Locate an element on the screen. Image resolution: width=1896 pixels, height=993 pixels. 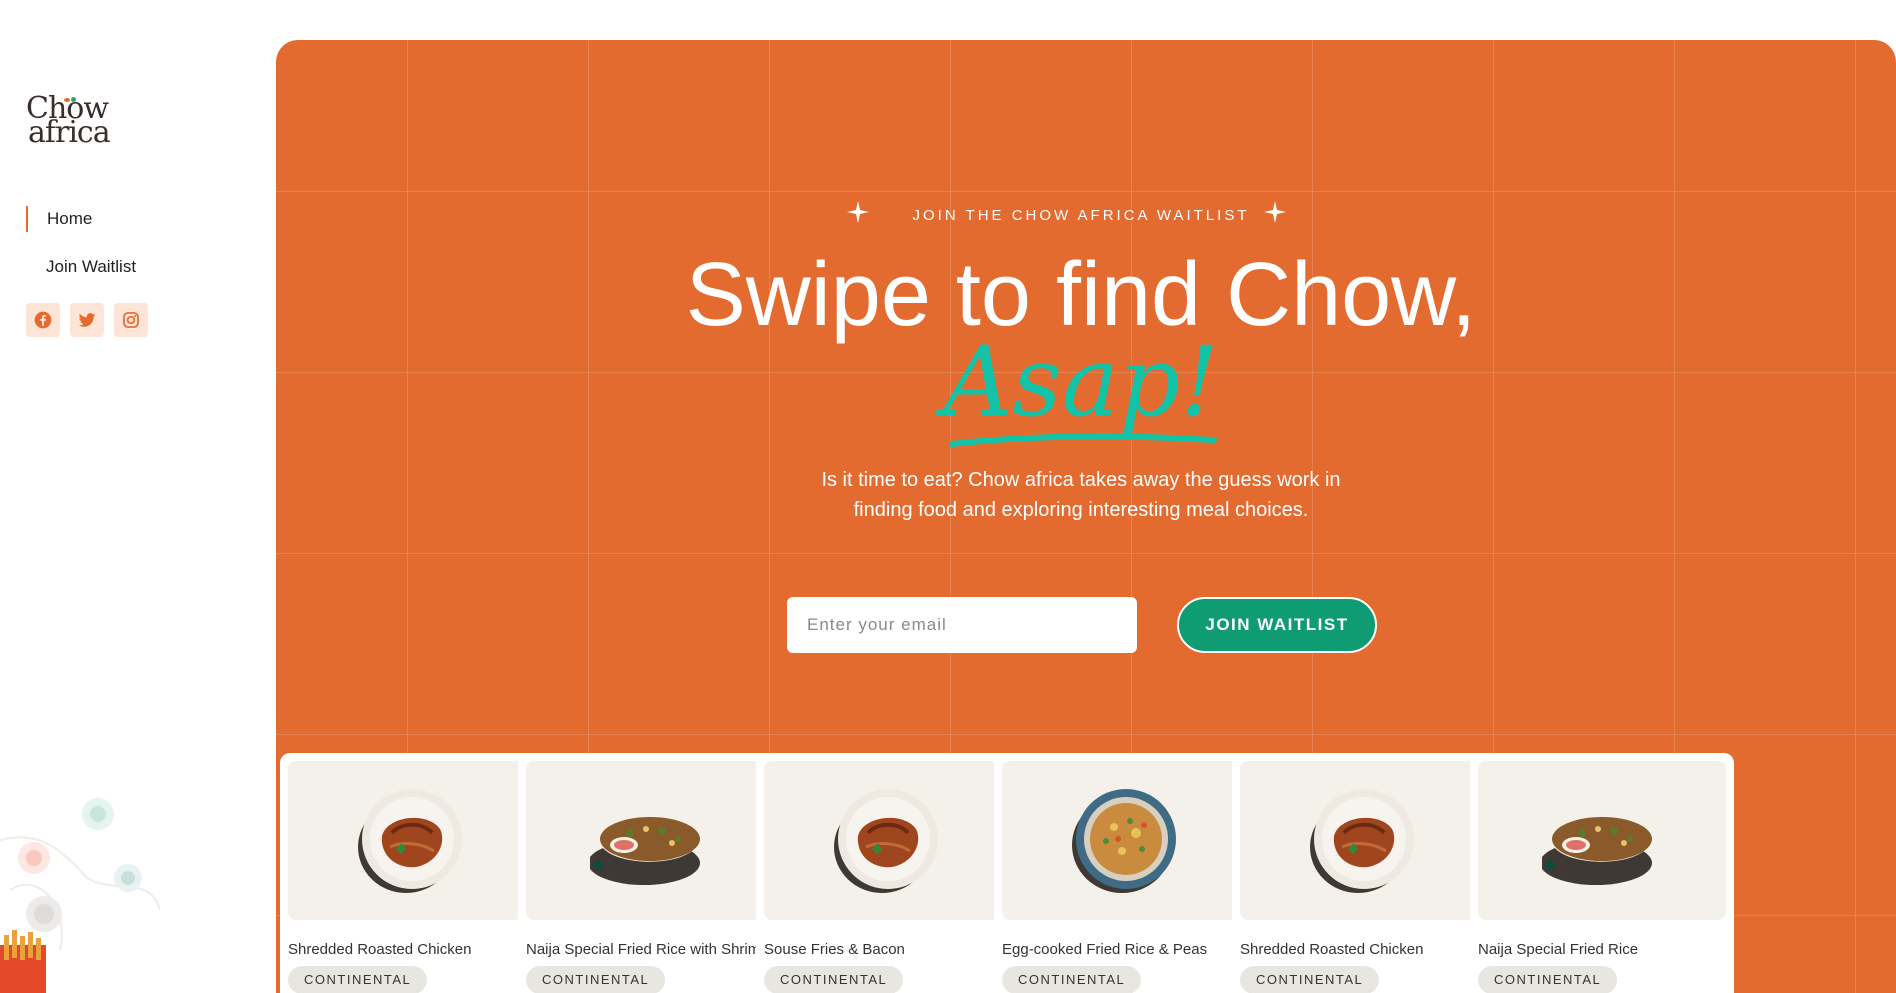
instagram-link is located at coordinates (131, 320).